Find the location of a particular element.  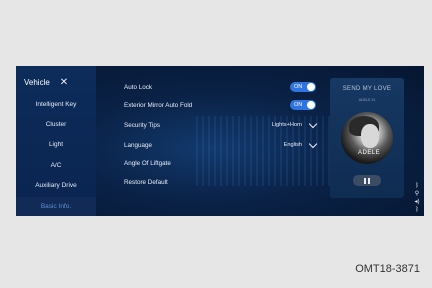

mirror-auto-fold-label: Exterior Mirror Auto Fold is located at coordinates (158, 105).